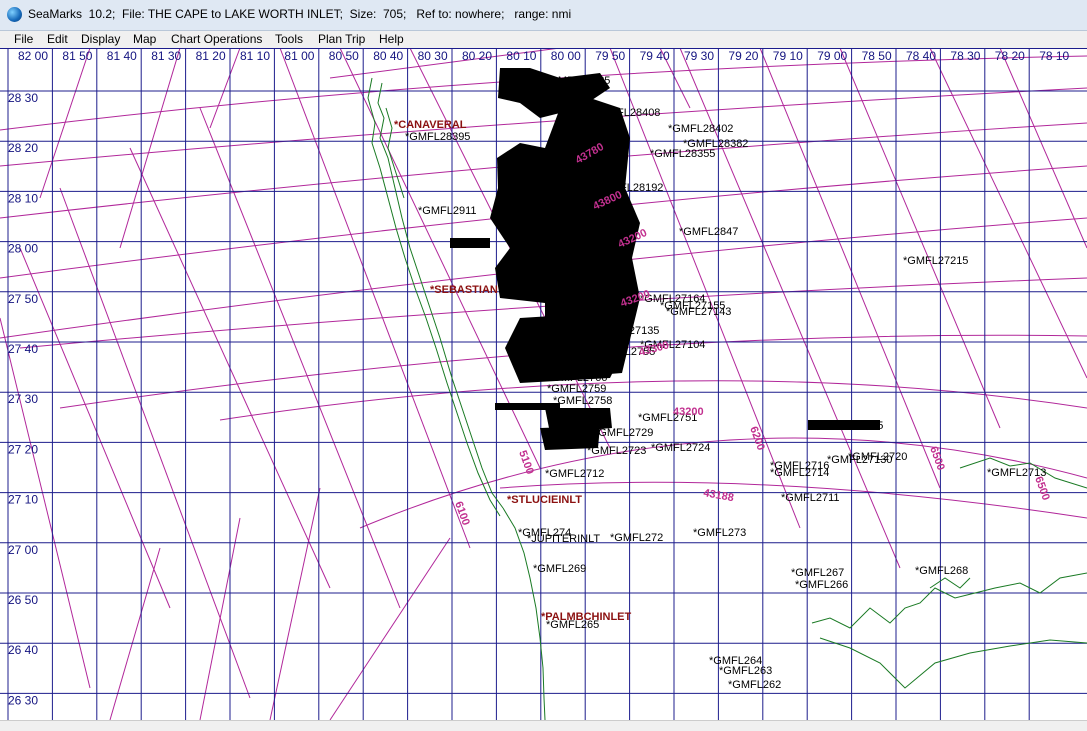 This screenshot has width=1087, height=731. Describe the element at coordinates (23, 299) in the screenshot. I see `latitude-label: 27 50` at that location.